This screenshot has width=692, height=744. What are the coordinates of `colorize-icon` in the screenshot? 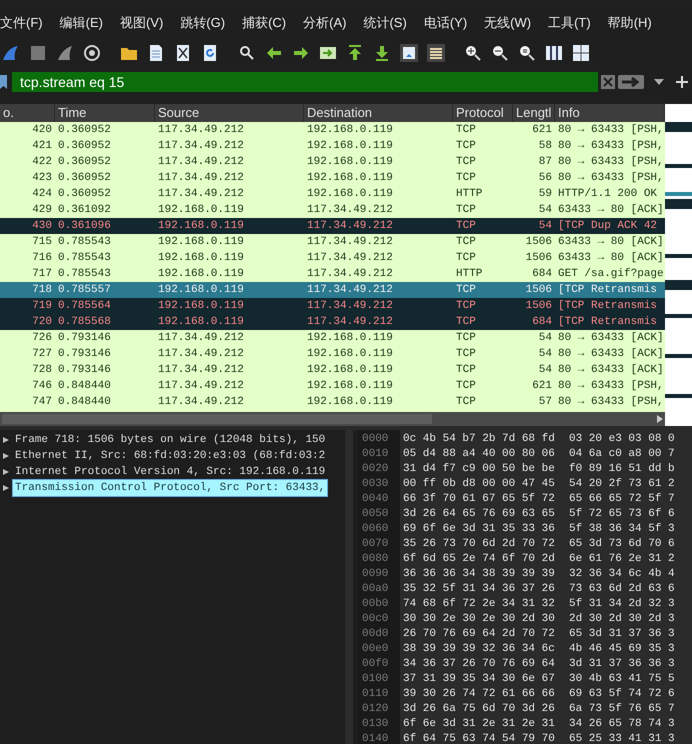 It's located at (436, 53).